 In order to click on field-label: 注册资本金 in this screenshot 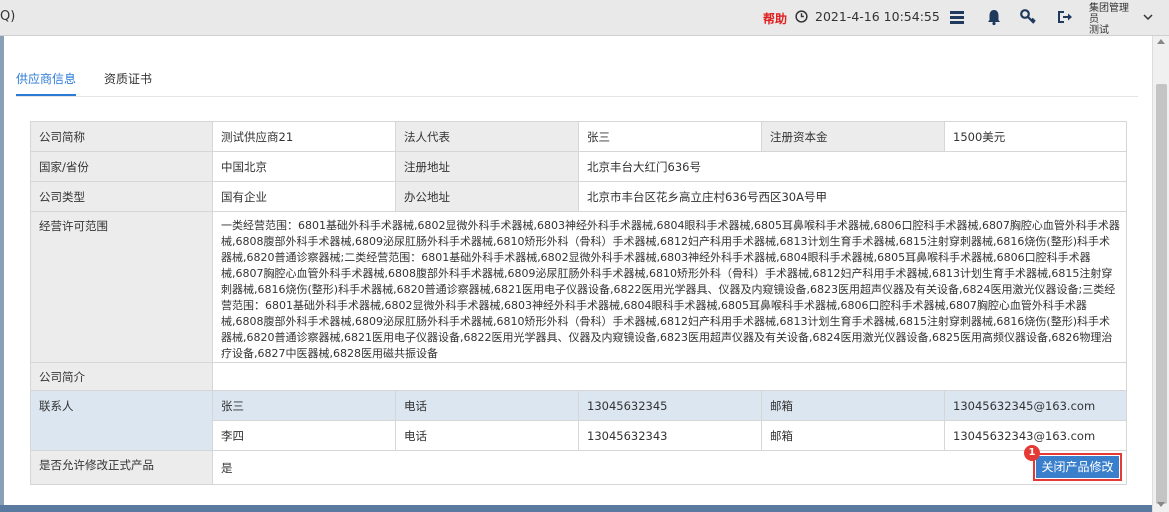, I will do `click(853, 136)`.